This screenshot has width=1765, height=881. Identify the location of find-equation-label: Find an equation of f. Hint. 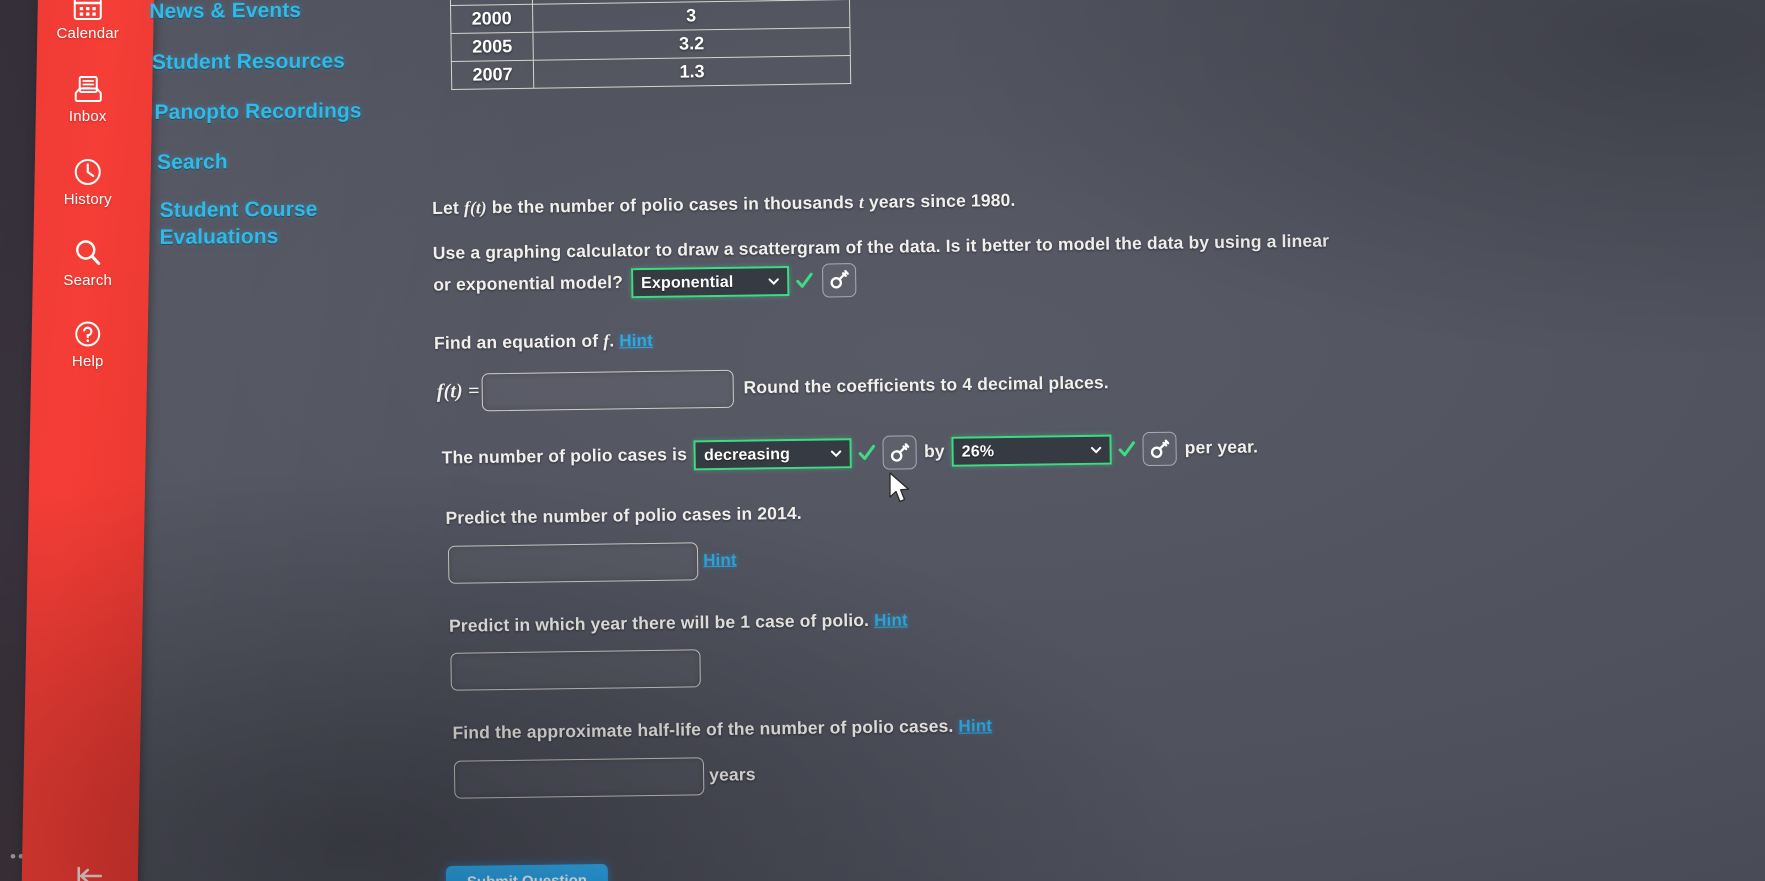
(1094, 334).